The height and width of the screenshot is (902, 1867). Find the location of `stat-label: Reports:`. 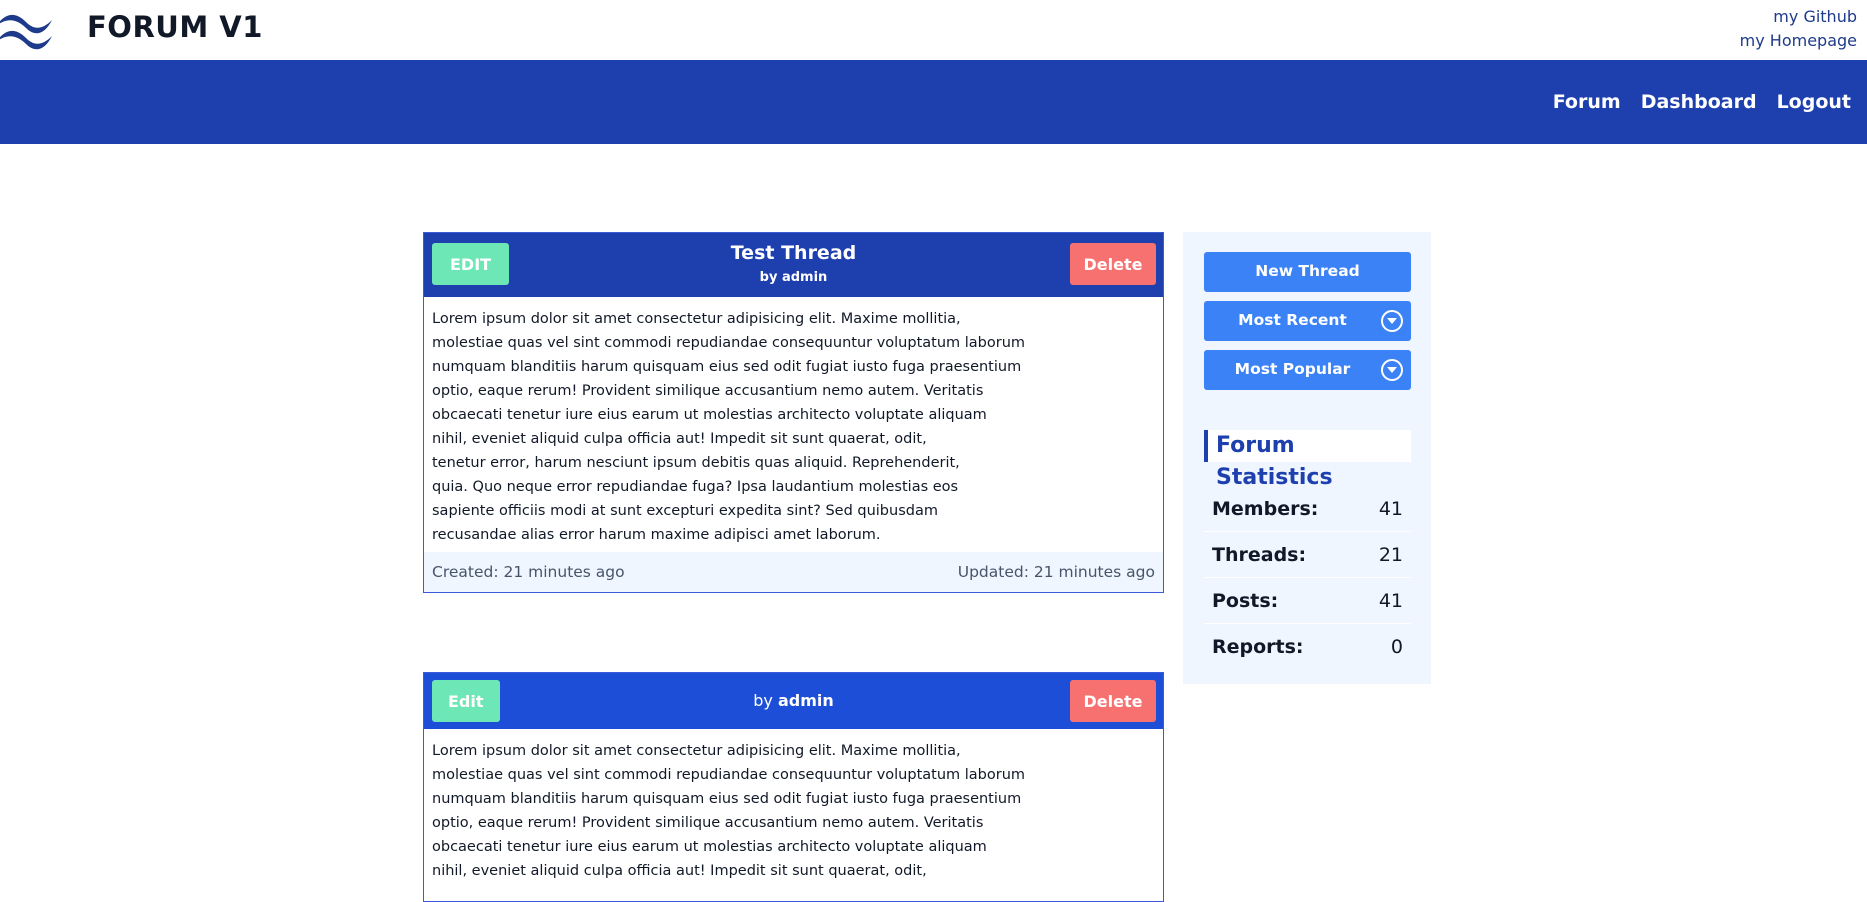

stat-label: Reports: is located at coordinates (1258, 647).